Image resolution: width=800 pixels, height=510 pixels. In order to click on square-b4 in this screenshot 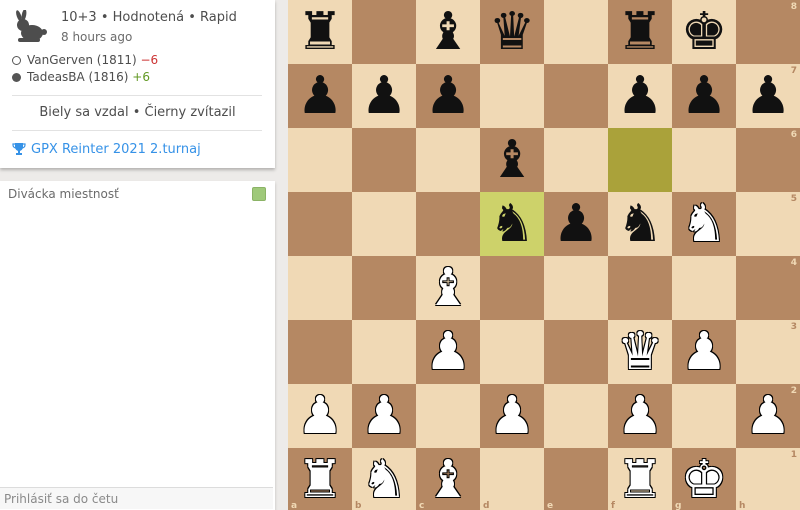, I will do `click(384, 288)`.